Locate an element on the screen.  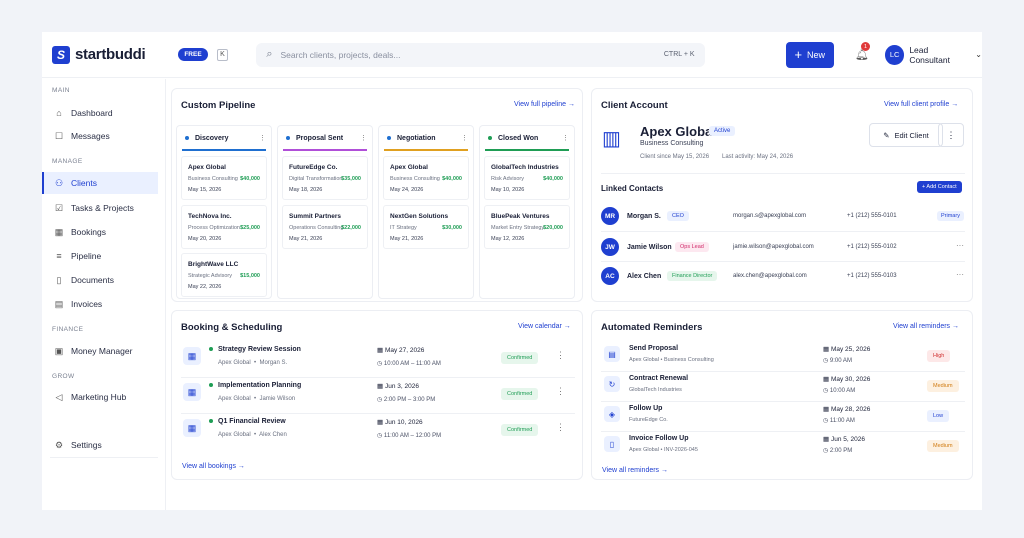
deal-name: BrightWave LLC is located at coordinates (213, 264).